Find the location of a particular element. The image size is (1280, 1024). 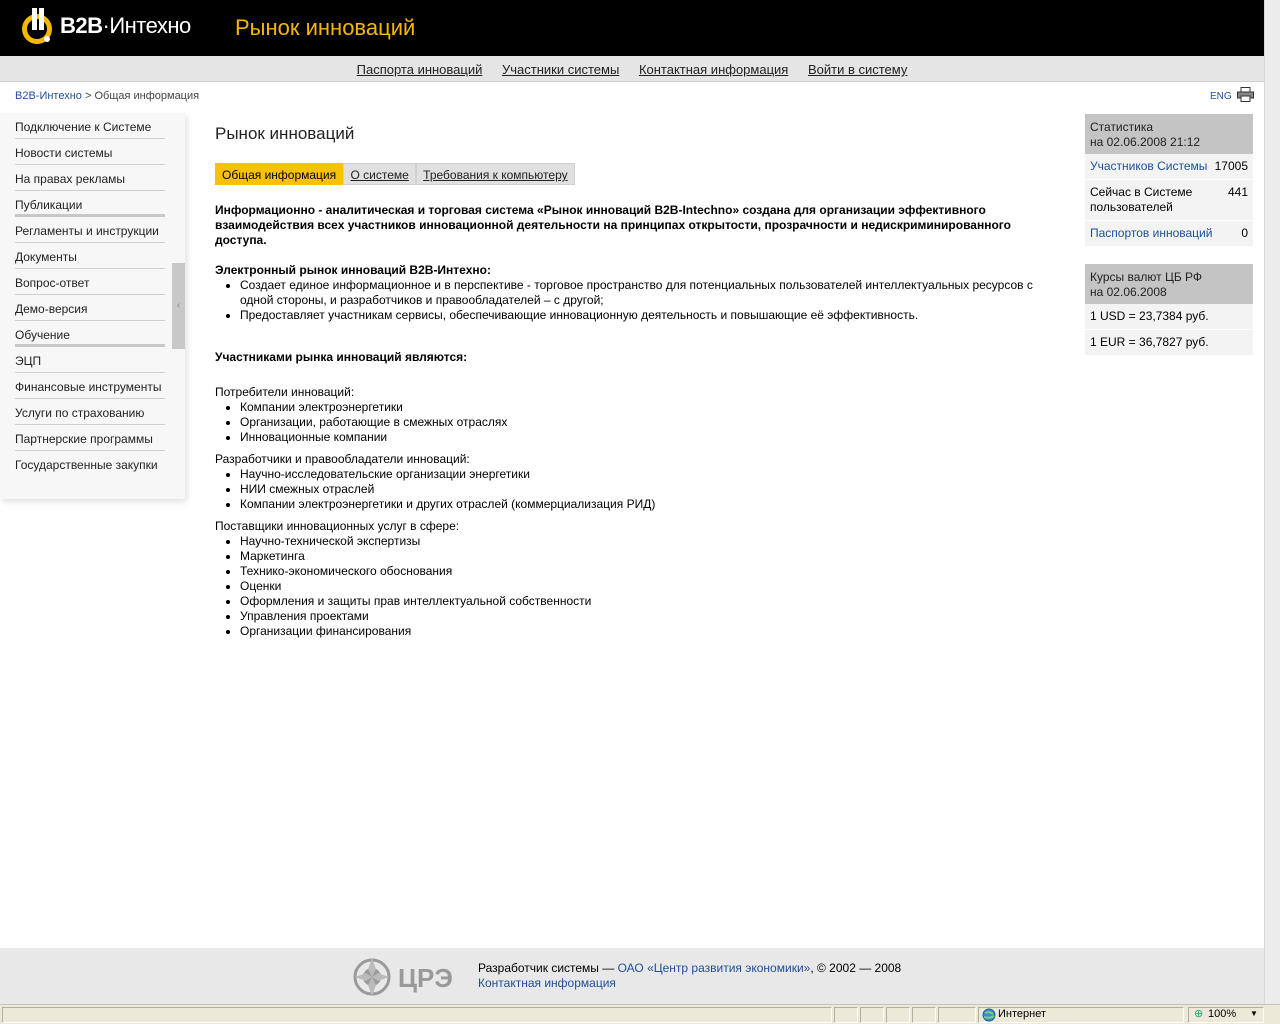

providers-title: Поставщики инновационных услуг в сфере: is located at coordinates (337, 526).